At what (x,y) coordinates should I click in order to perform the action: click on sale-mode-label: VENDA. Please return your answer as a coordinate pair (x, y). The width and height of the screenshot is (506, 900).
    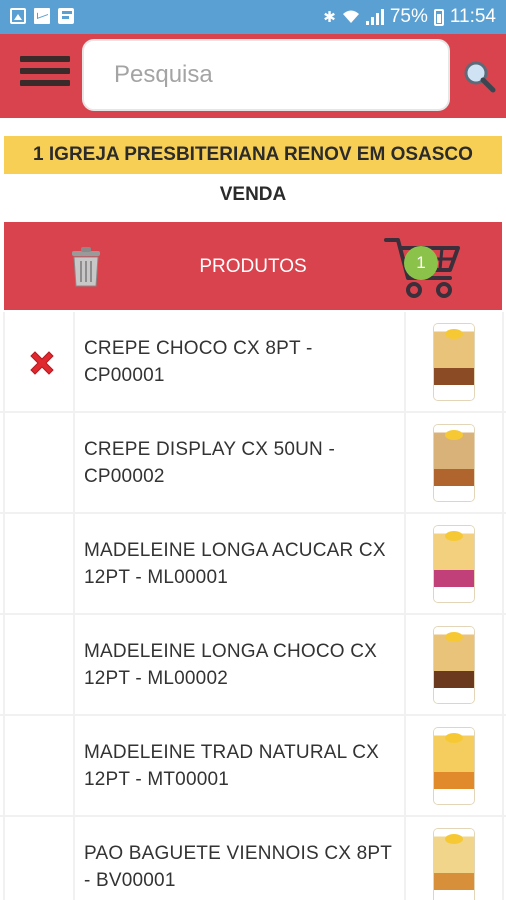
    Looking at the image, I should click on (253, 194).